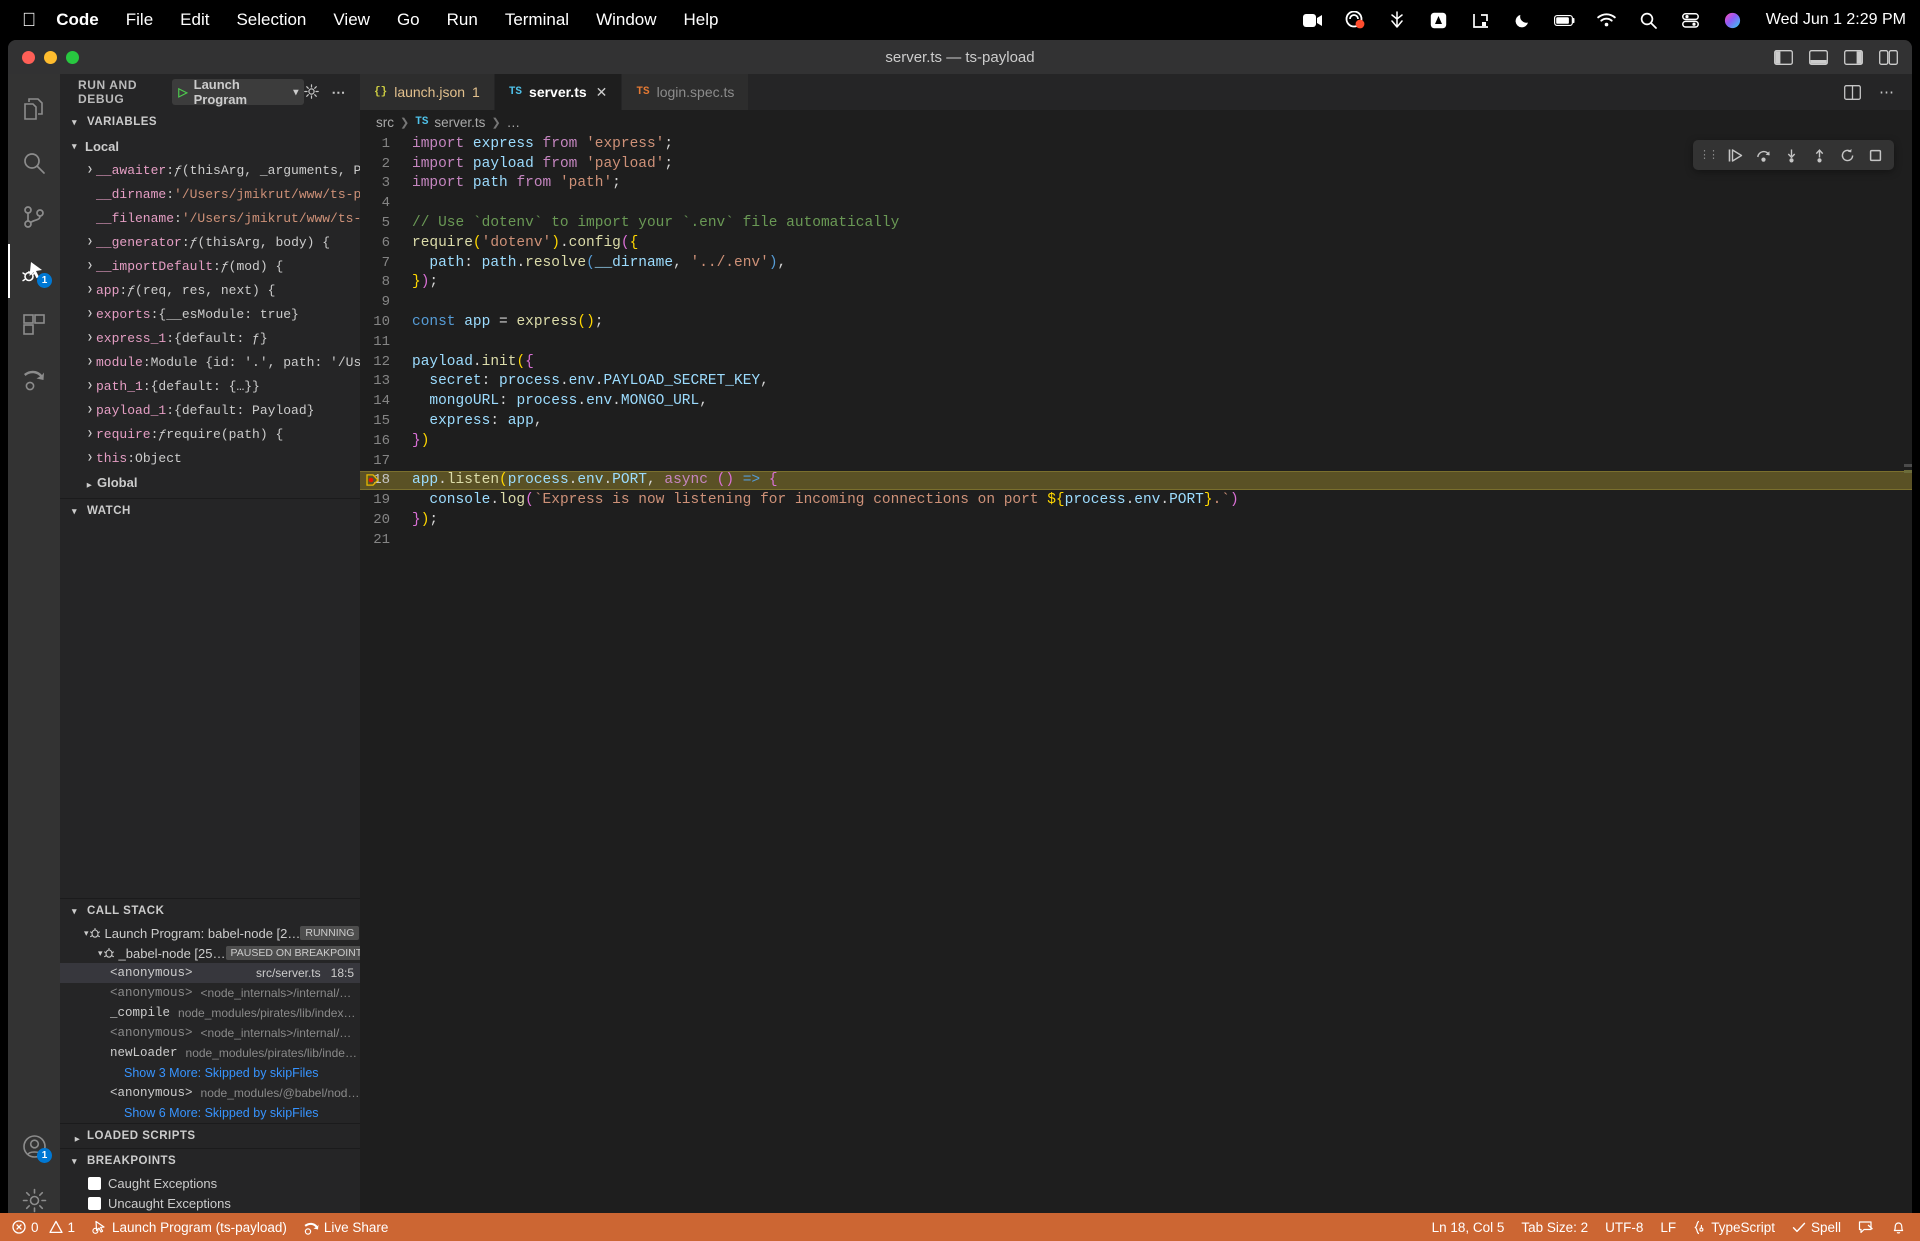 The height and width of the screenshot is (1241, 1920). Describe the element at coordinates (1554, 1227) in the screenshot. I see `status-tab-size: Tab Size: 2` at that location.